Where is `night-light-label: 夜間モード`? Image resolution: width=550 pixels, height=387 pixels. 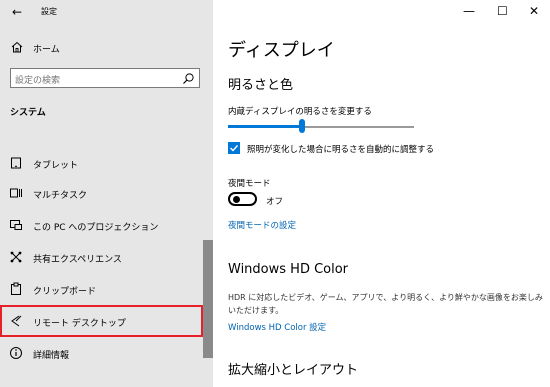
night-light-label: 夜間モード is located at coordinates (249, 184).